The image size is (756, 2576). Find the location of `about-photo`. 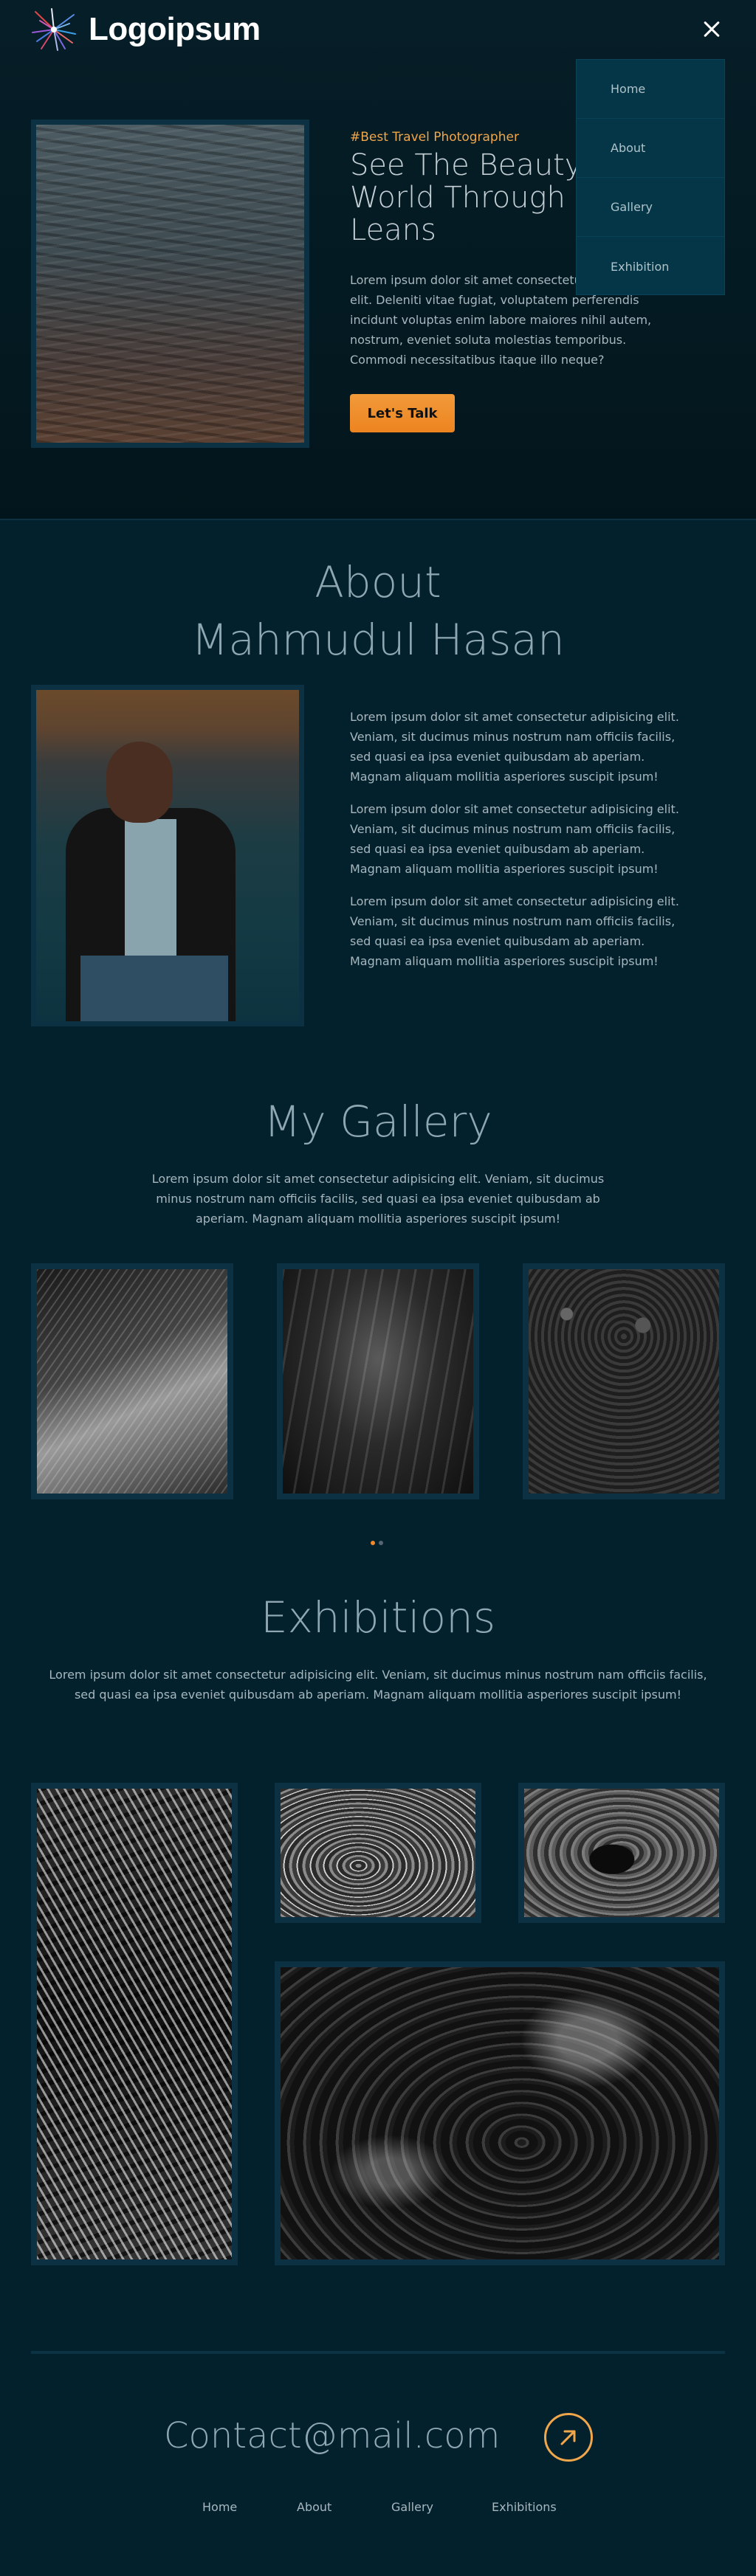

about-photo is located at coordinates (167, 855).